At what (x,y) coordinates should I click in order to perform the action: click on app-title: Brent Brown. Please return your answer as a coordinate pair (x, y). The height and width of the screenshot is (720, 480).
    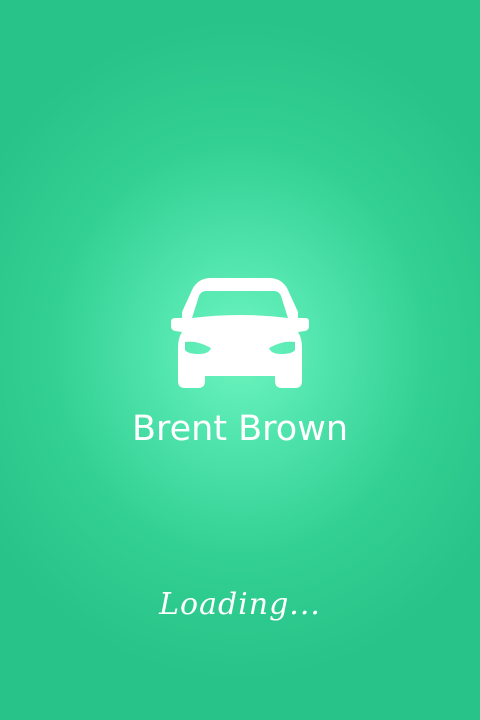
    Looking at the image, I should click on (240, 429).